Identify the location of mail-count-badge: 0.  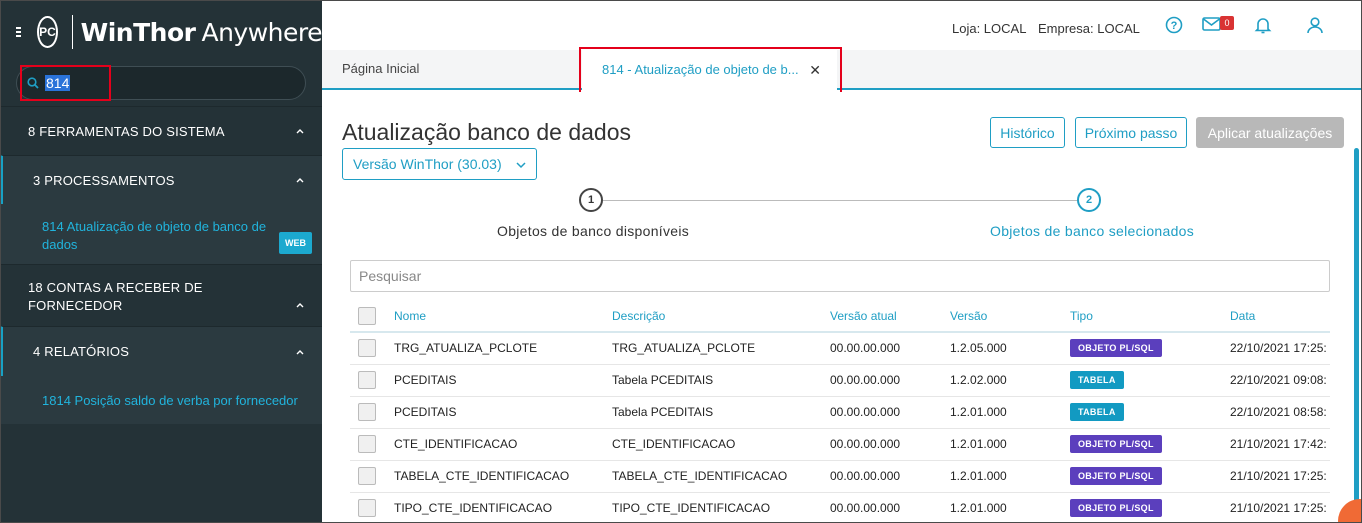
(1227, 23).